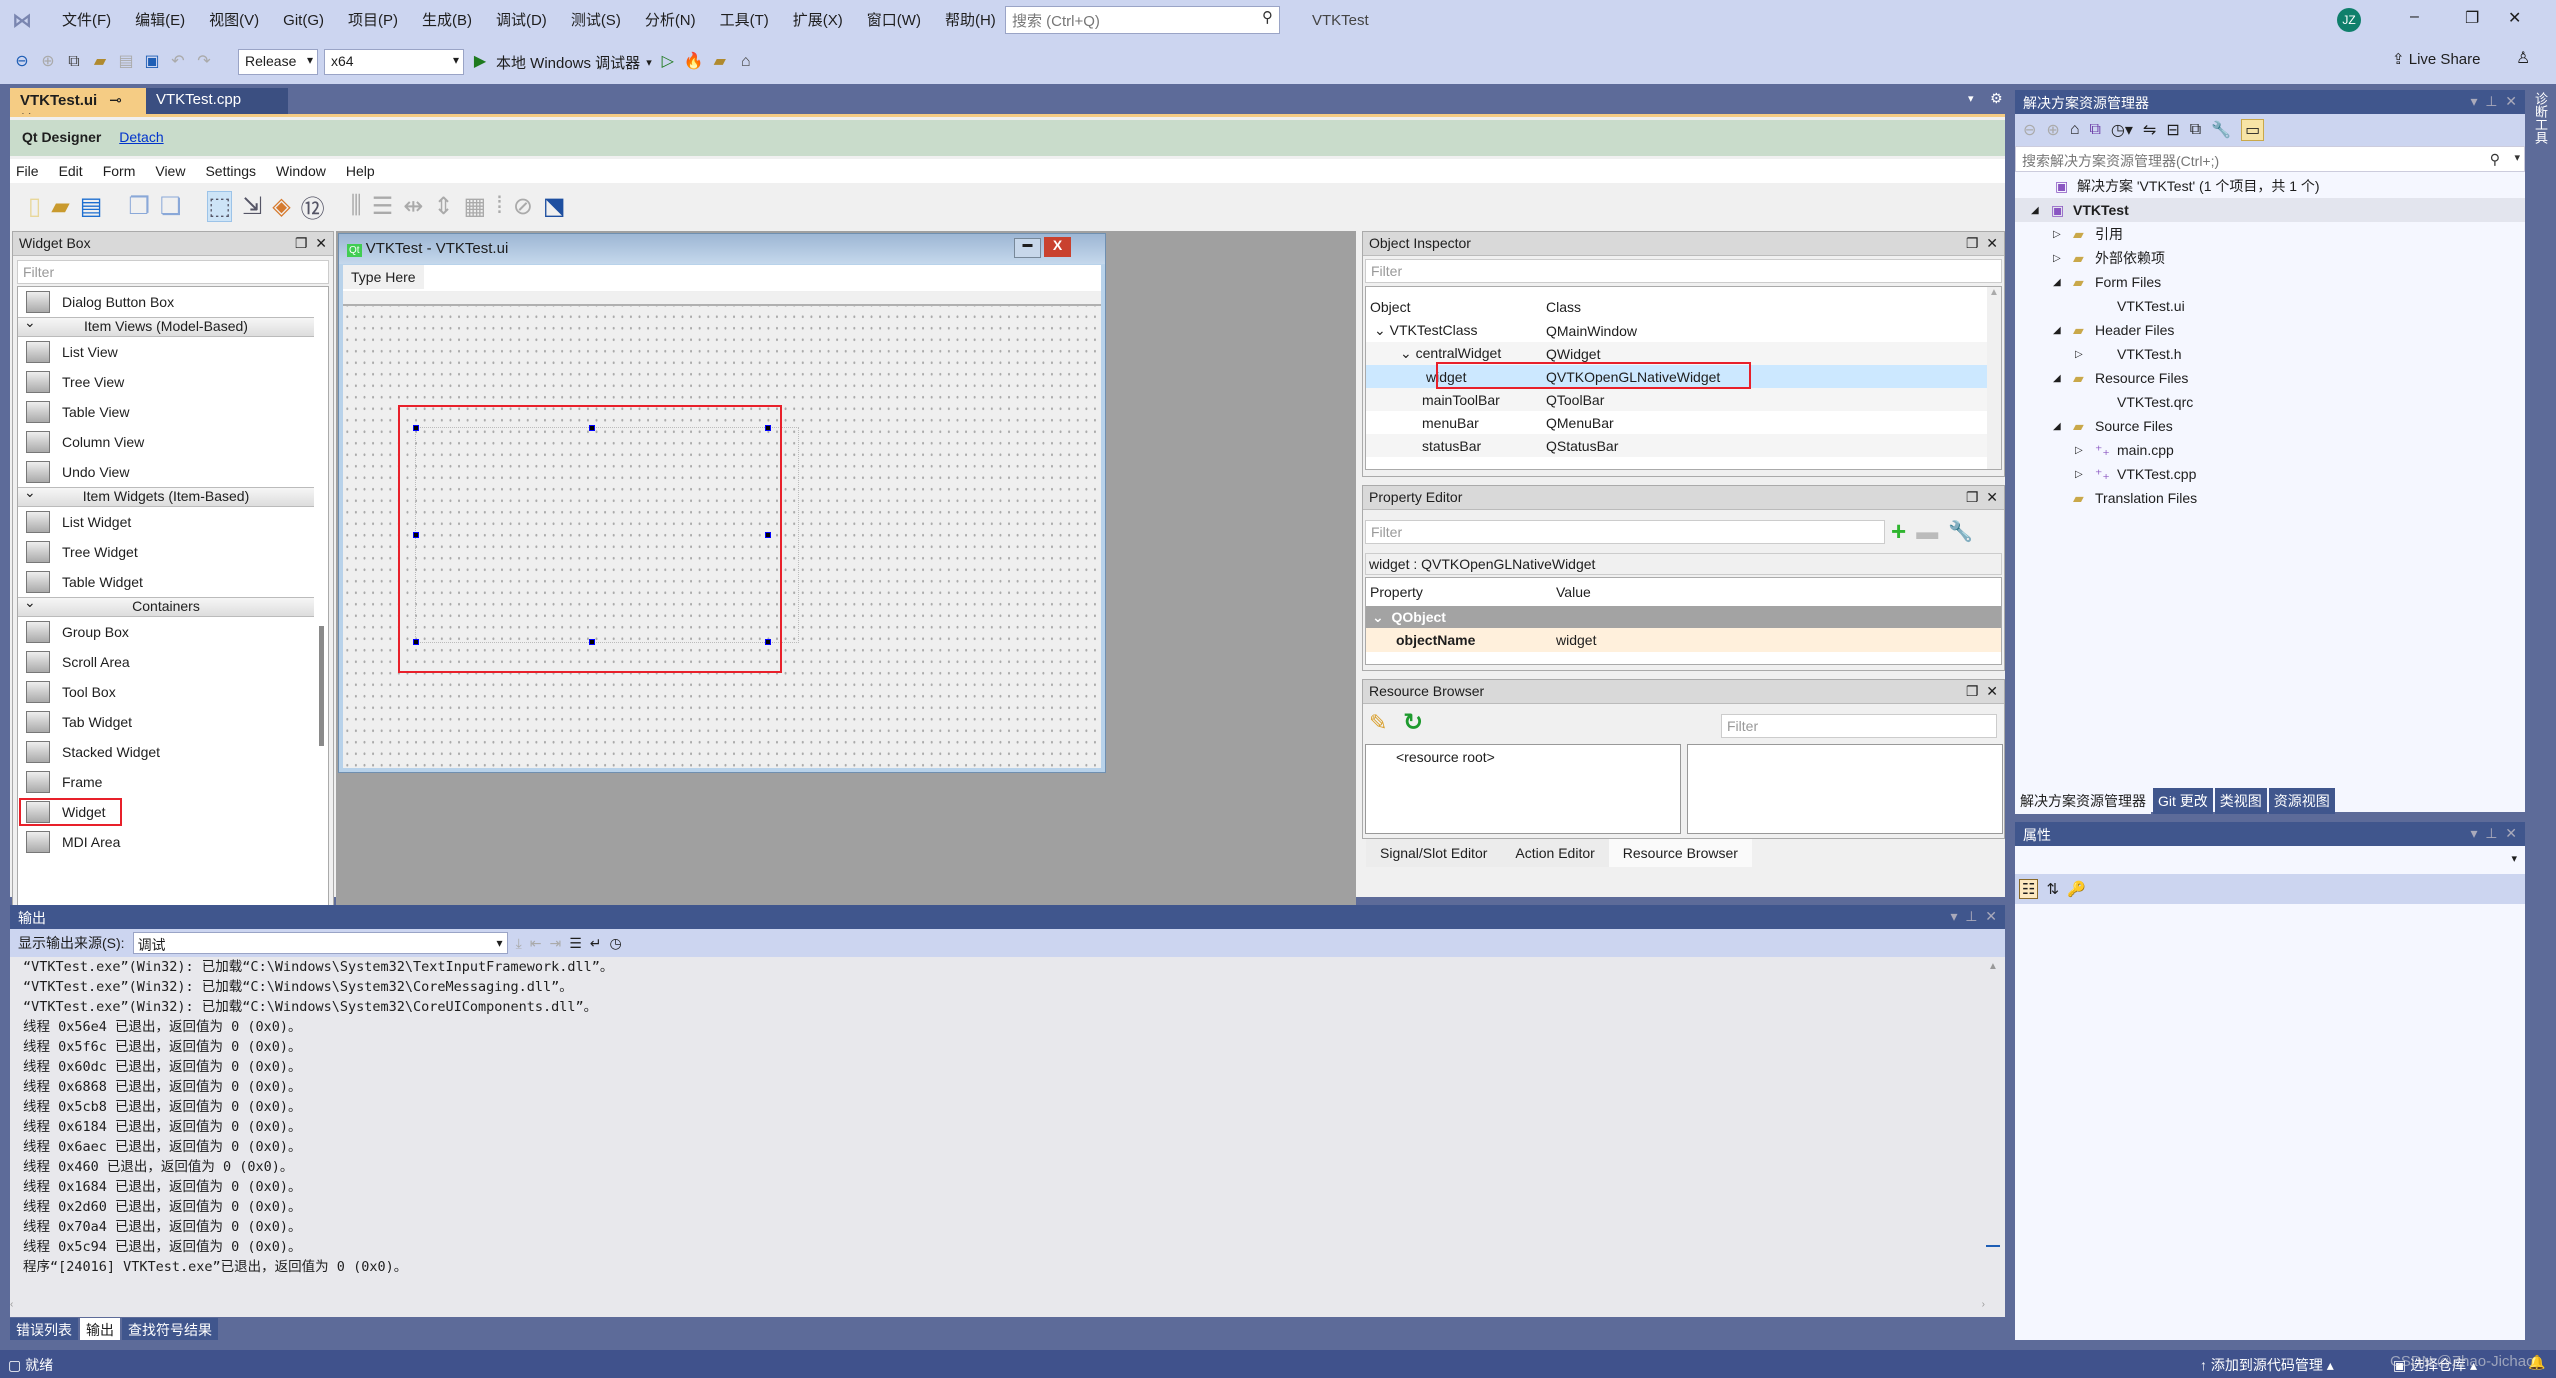  What do you see at coordinates (2270, 159) in the screenshot?
I see `solution-search-input: 搜索解决方案资源管理器(Ctrl+;) ⚲ ▾` at bounding box center [2270, 159].